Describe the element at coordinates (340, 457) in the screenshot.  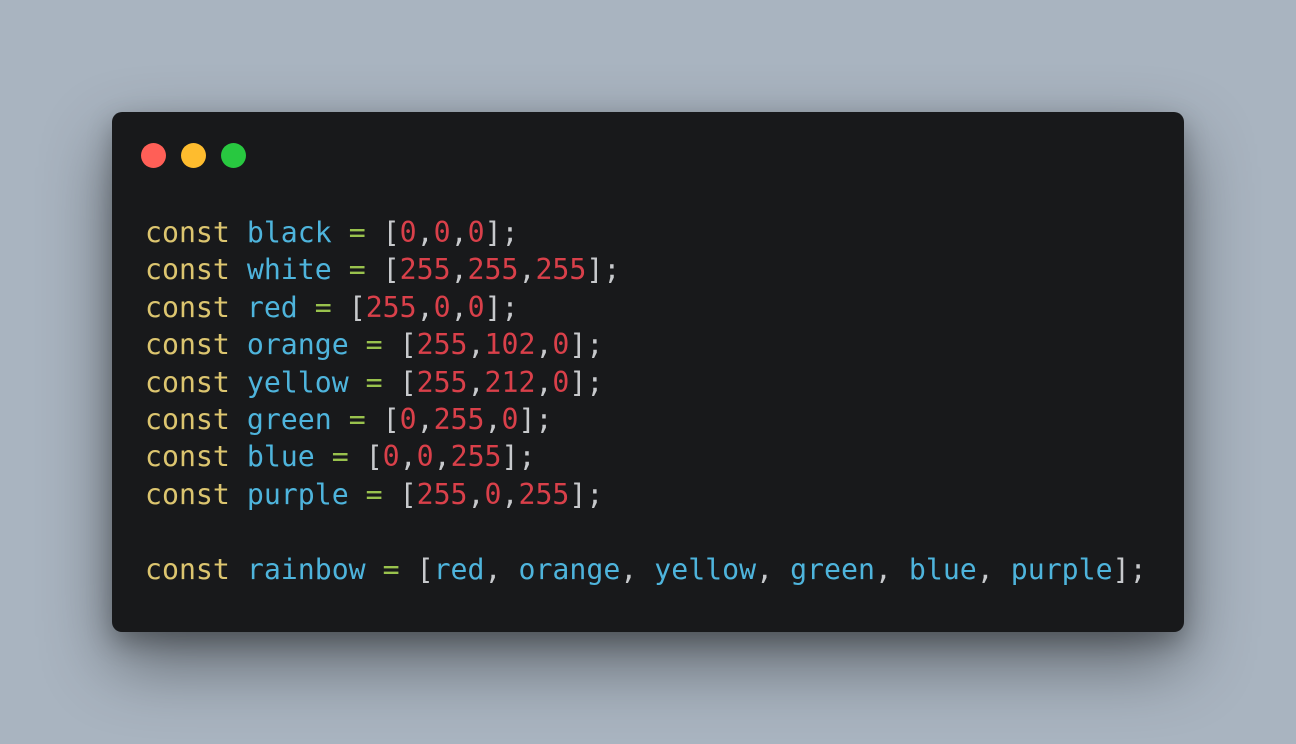
I see `code-line: const blue = [0,0,255];` at that location.